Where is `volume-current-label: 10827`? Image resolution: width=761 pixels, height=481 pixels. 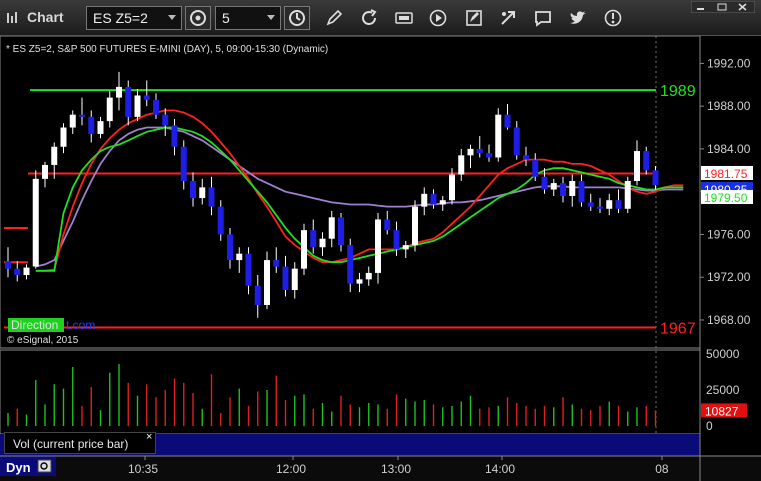
volume-current-label: 10827 is located at coordinates (722, 411).